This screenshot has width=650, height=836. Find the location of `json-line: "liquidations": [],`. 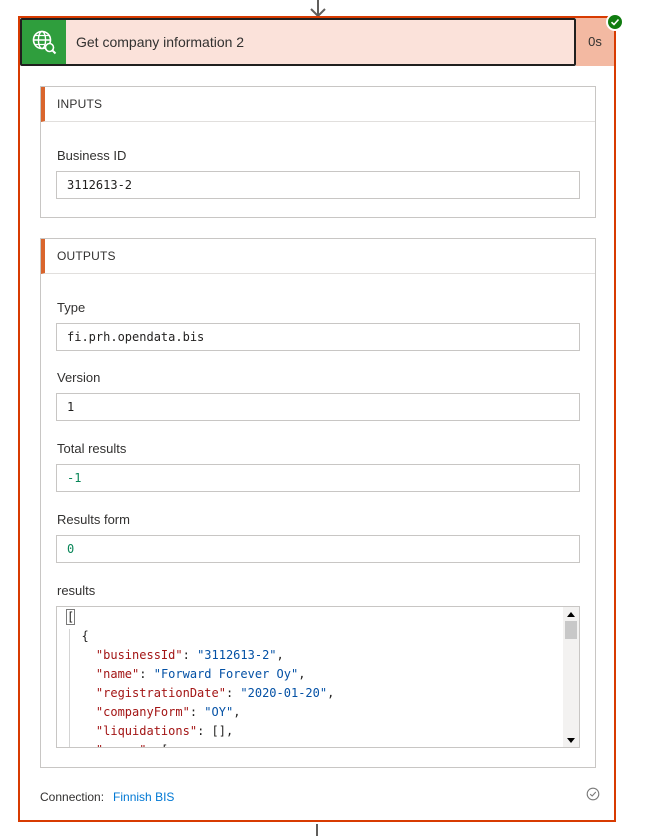

json-line: "liquidations": [], is located at coordinates (164, 731).